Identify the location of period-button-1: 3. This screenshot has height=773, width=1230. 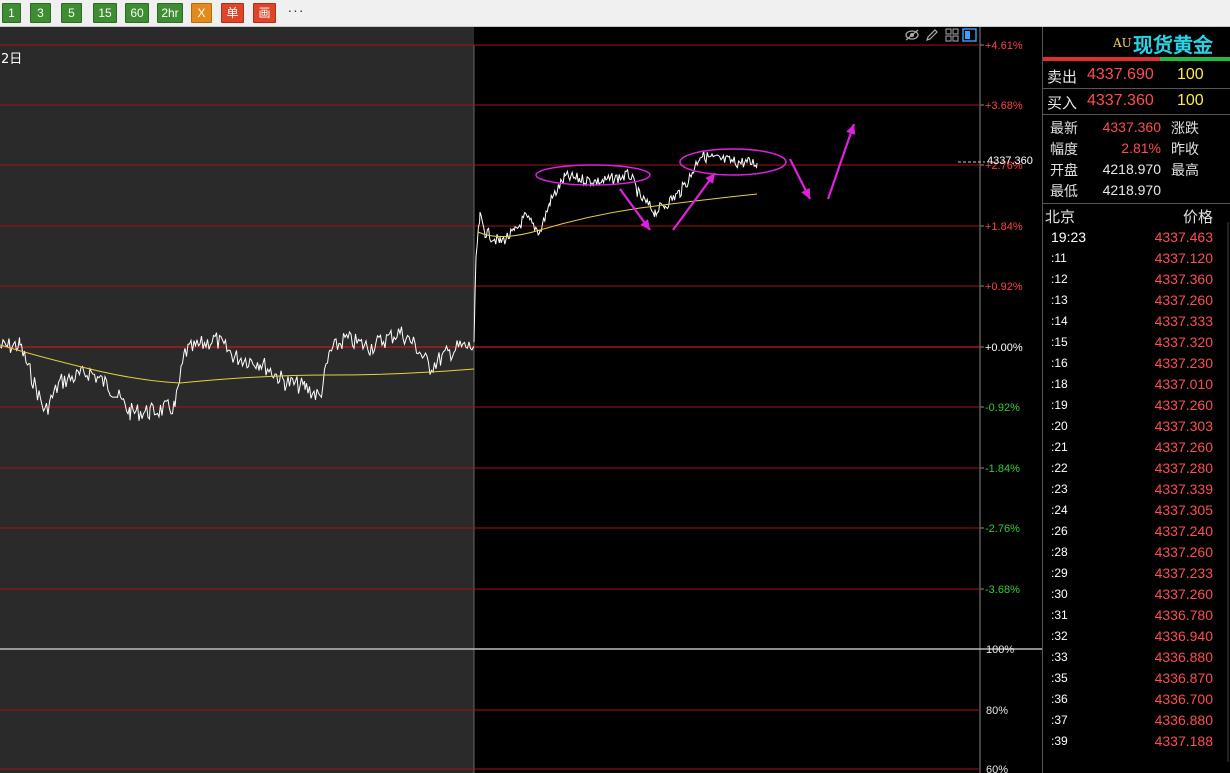
(40, 13).